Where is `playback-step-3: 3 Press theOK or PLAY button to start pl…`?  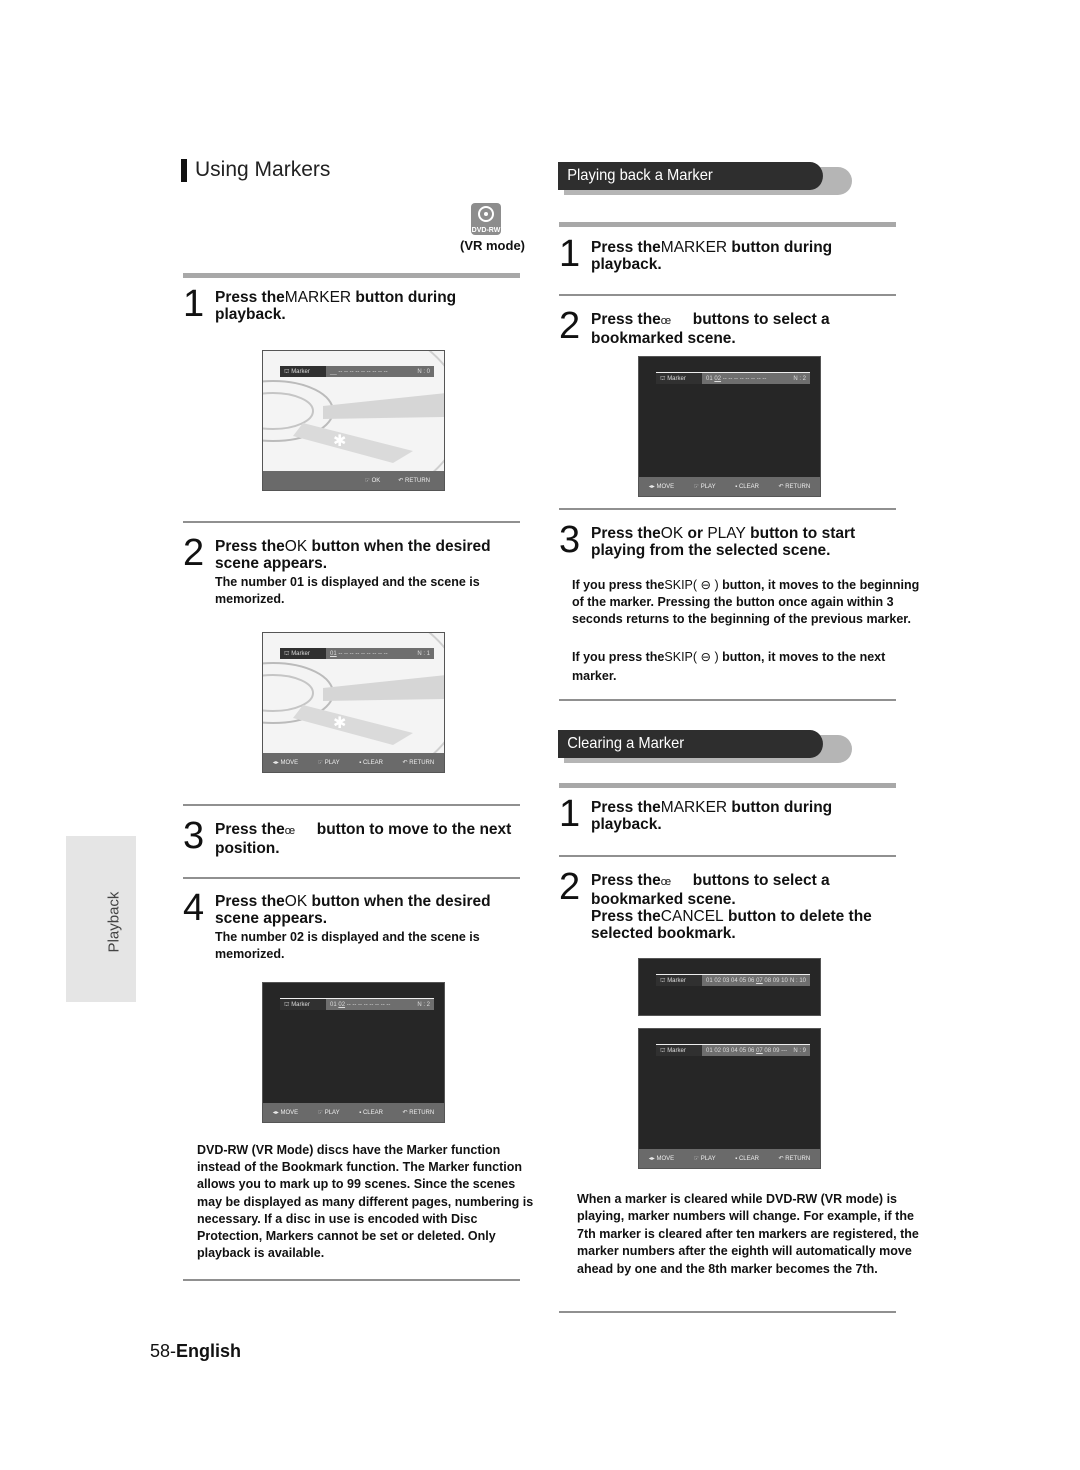 playback-step-3: 3 Press theOK or PLAY button to start pl… is located at coordinates (707, 540).